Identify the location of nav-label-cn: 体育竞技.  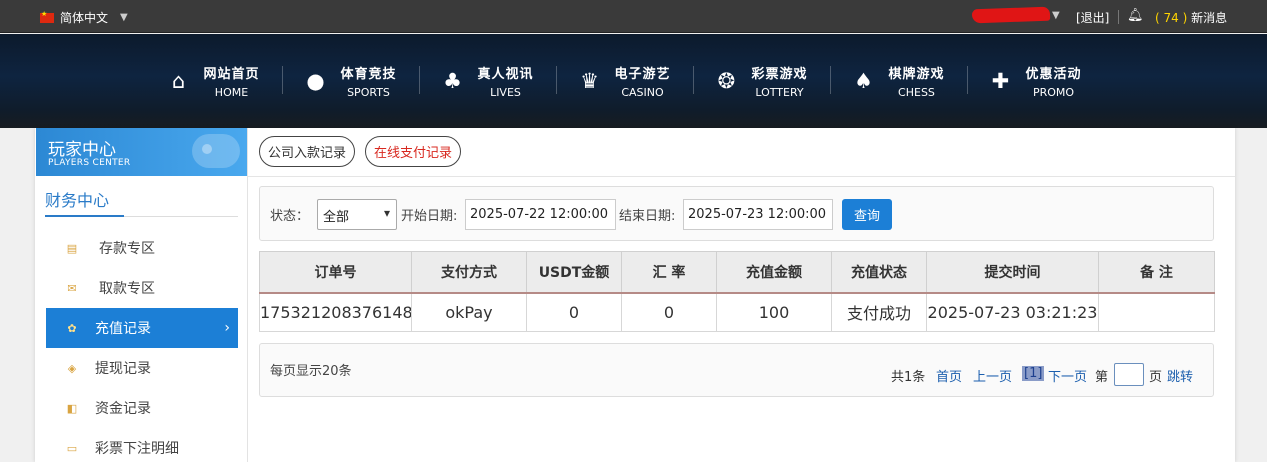
(368, 74).